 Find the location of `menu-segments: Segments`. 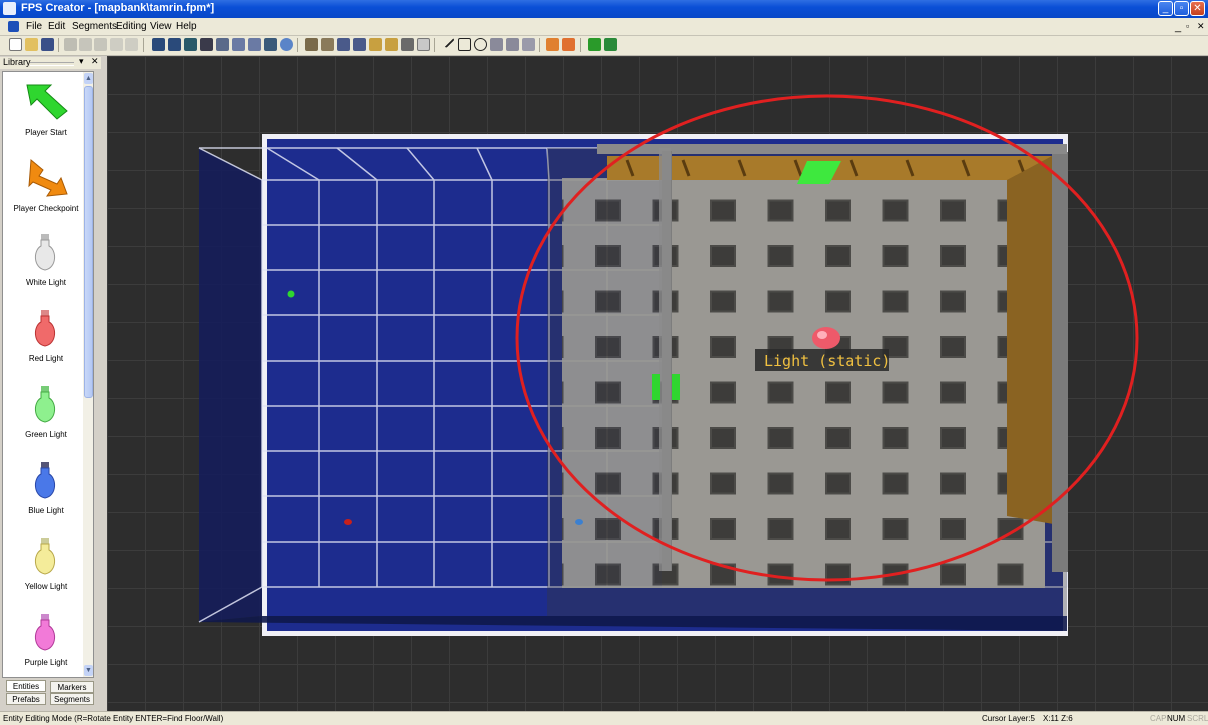

menu-segments: Segments is located at coordinates (94, 26).